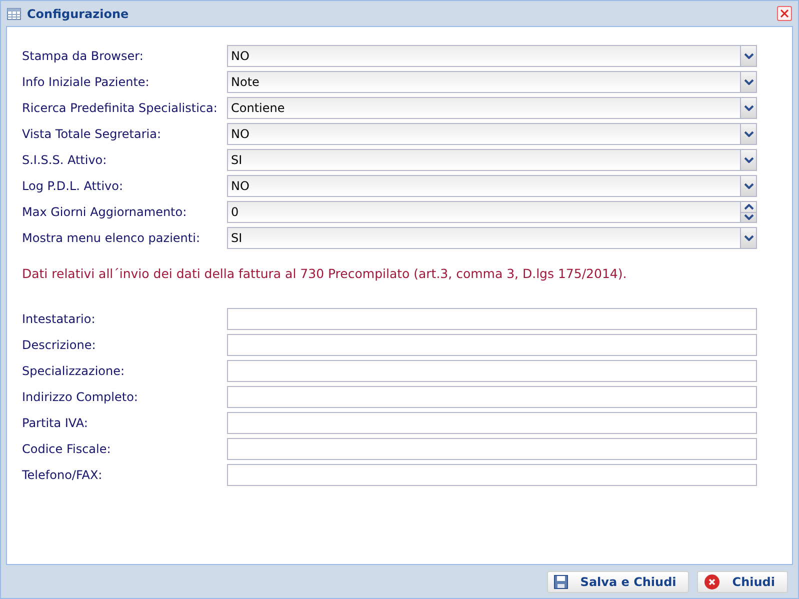  What do you see at coordinates (80, 397) in the screenshot?
I see `field-label: Indirizzo Completo:` at bounding box center [80, 397].